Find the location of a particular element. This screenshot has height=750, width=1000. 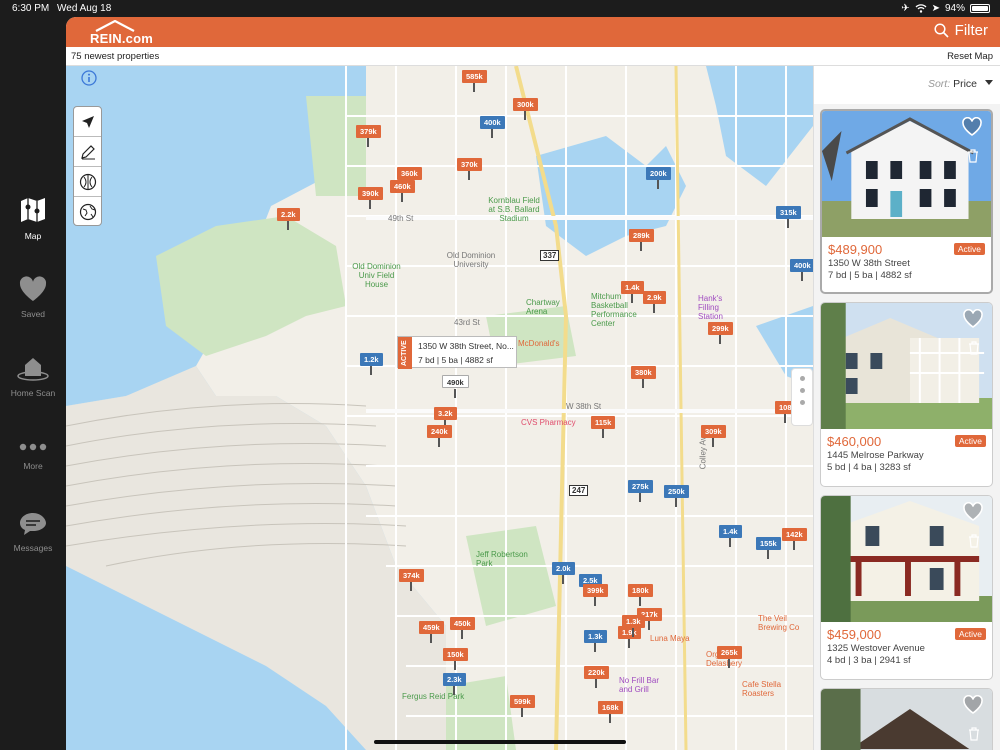

map-pin: 289k is located at coordinates (641, 240).